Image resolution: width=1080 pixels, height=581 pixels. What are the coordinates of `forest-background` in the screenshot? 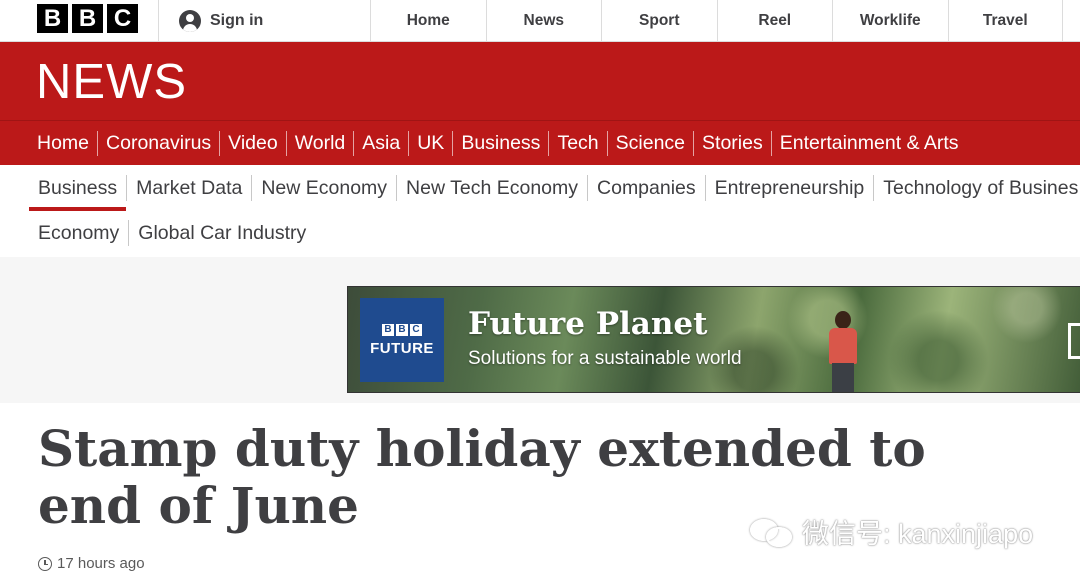 It's located at (714, 339).